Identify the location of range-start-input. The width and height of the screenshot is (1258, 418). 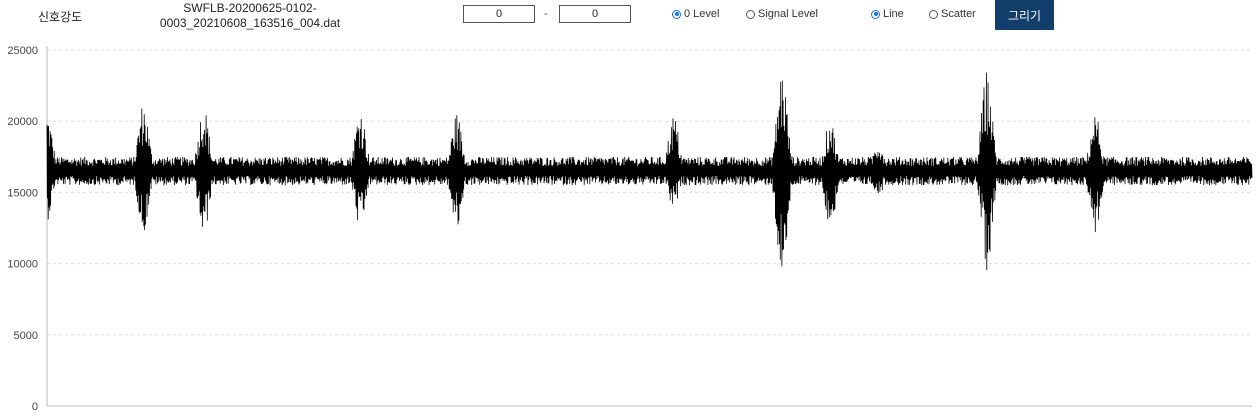
(499, 14).